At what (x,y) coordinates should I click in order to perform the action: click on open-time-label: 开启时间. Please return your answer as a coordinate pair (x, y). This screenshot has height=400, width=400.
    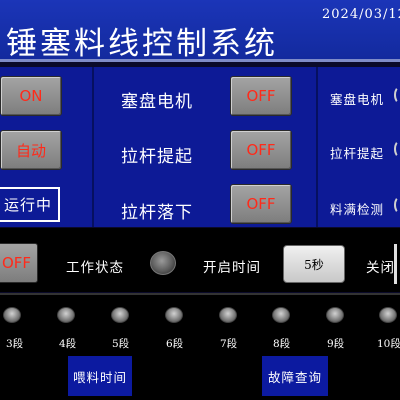
    Looking at the image, I should click on (232, 268).